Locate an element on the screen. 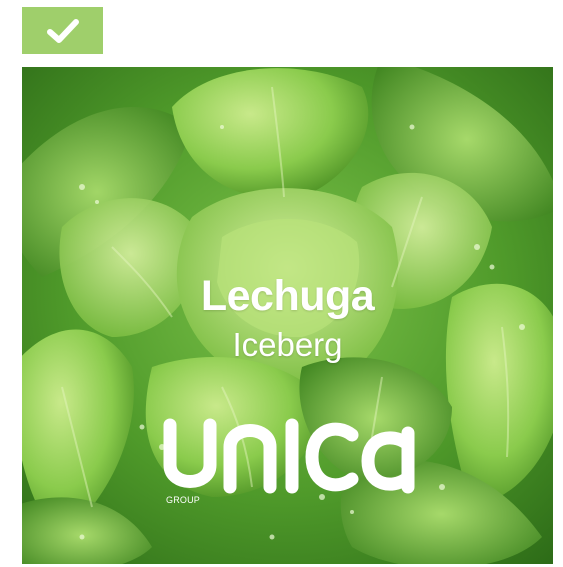  check-button is located at coordinates (62, 30).